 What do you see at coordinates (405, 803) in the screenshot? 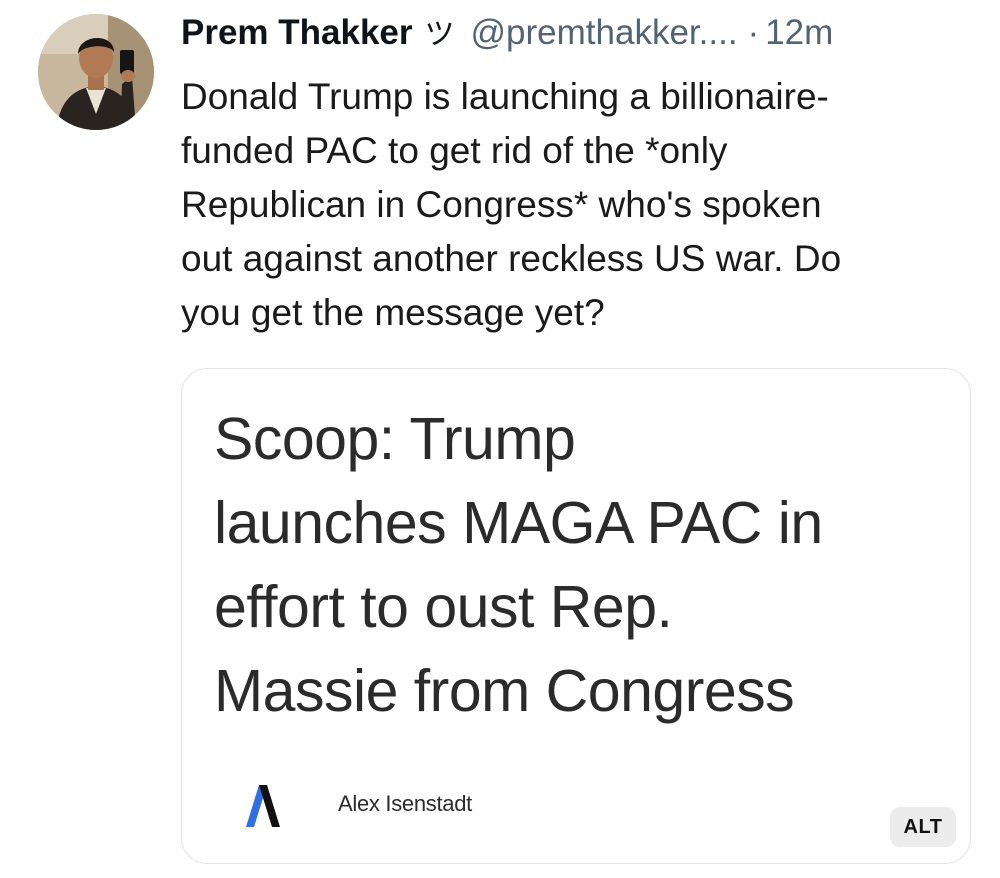
I see `card-byline: Alex Isenstadt` at bounding box center [405, 803].